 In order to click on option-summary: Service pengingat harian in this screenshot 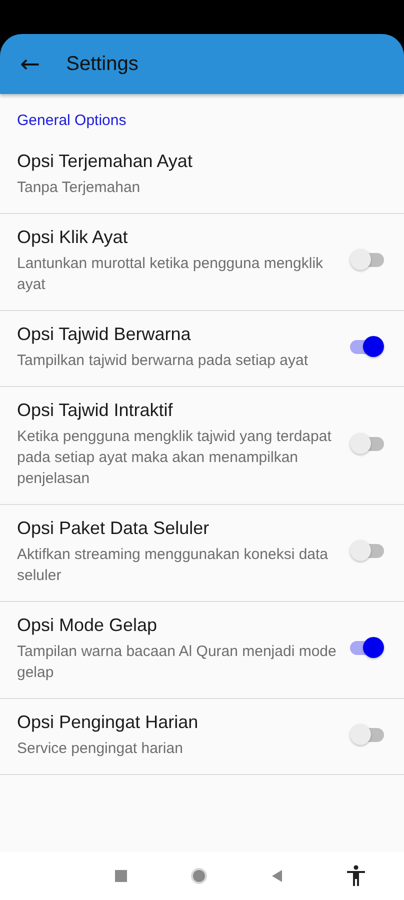, I will do `click(100, 749)`.